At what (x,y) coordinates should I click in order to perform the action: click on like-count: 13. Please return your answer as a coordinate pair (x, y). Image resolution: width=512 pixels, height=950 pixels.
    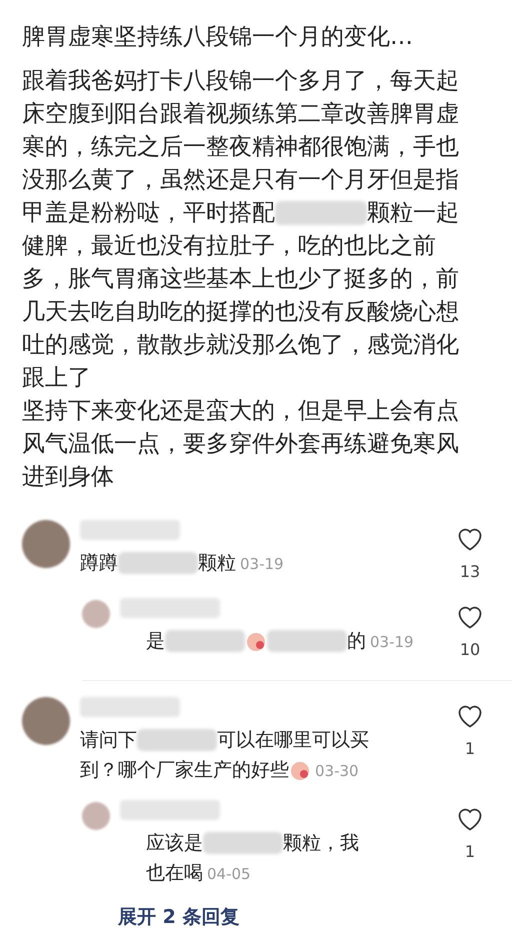
    Looking at the image, I should click on (470, 571).